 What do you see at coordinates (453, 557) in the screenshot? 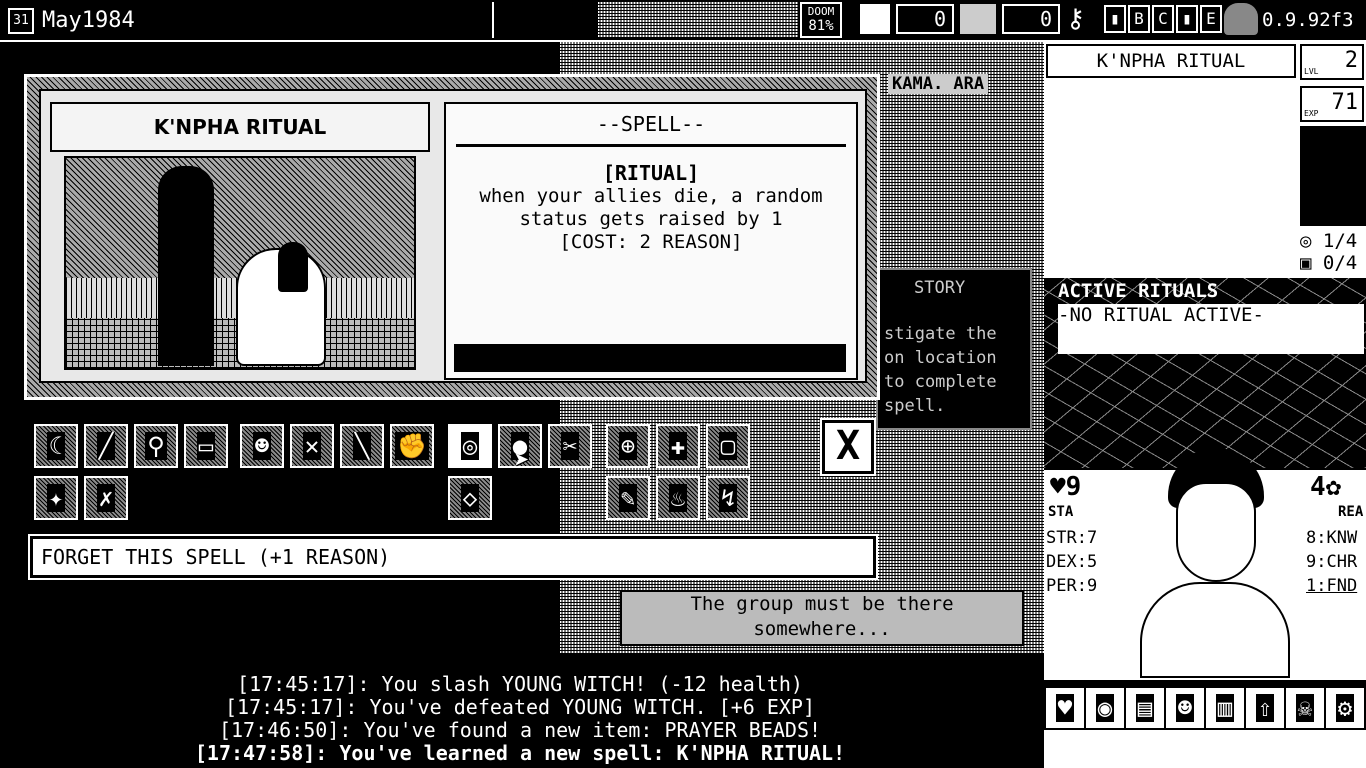
I see `forget-spell-button: FORGET THIS SPELL (+1 REASON)` at bounding box center [453, 557].